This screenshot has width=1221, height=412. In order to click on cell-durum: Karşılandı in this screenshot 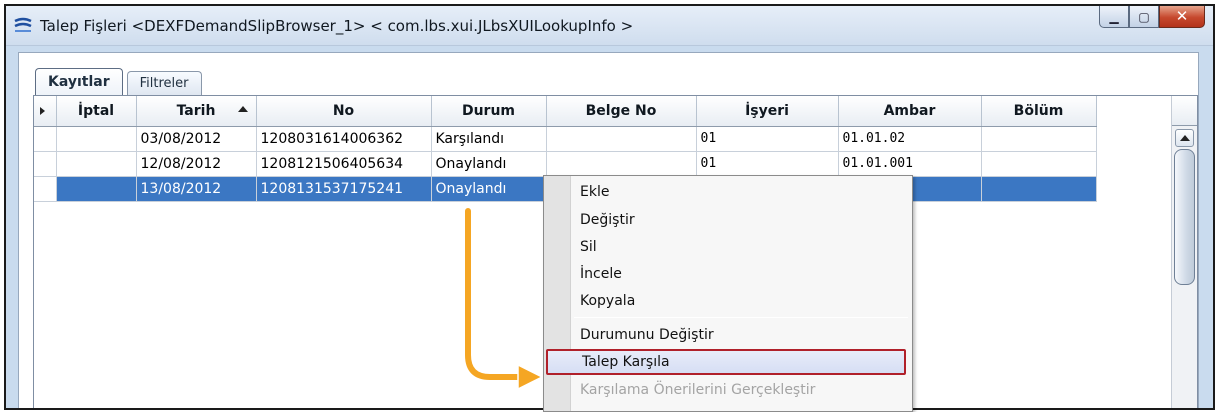, I will do `click(489, 139)`.